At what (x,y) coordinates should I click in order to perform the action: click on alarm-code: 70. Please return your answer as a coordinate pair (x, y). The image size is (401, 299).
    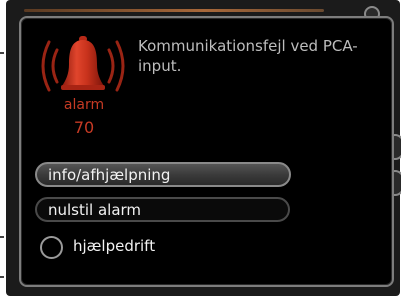
    Looking at the image, I should click on (84, 127).